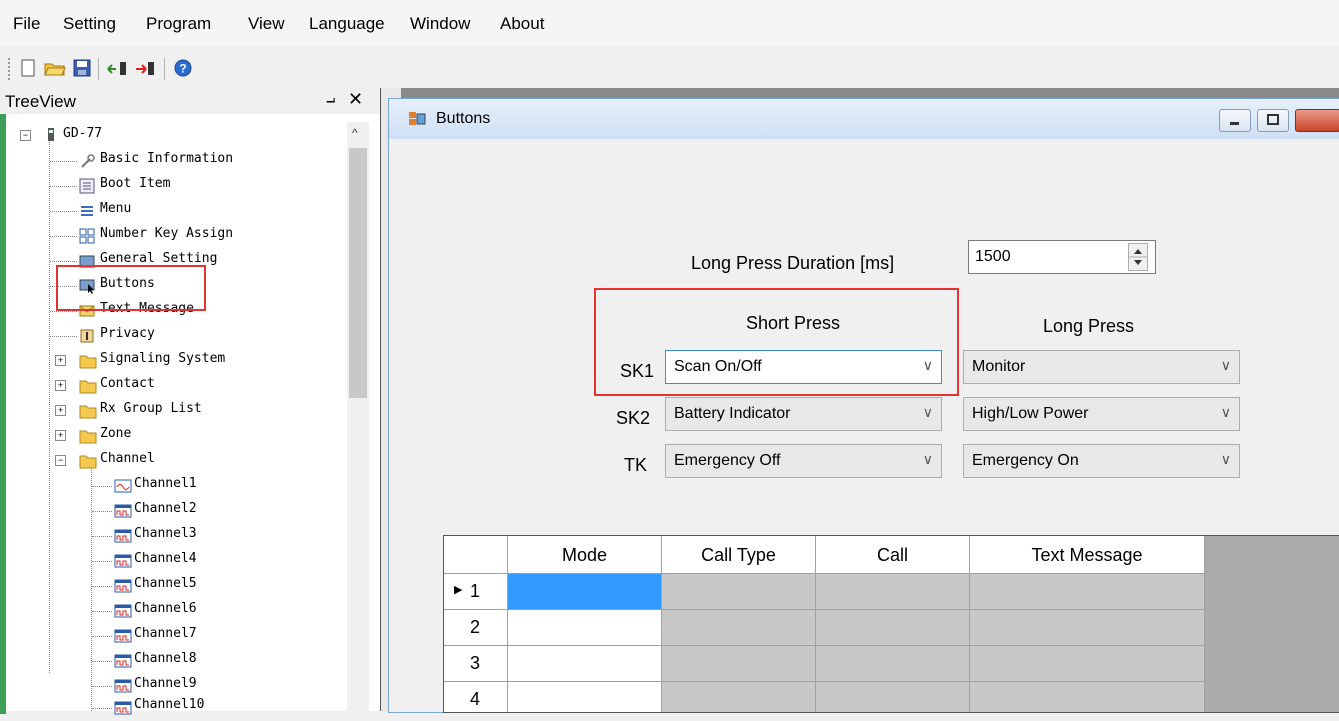 This screenshot has height=721, width=1339. What do you see at coordinates (127, 458) in the screenshot?
I see `tree-item-channel: Channel` at bounding box center [127, 458].